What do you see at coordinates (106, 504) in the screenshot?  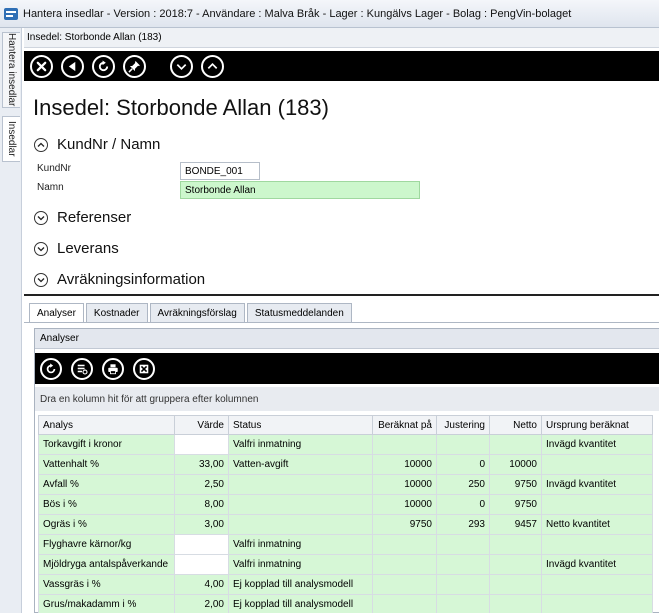 I see `cell-analys: Bös i %` at bounding box center [106, 504].